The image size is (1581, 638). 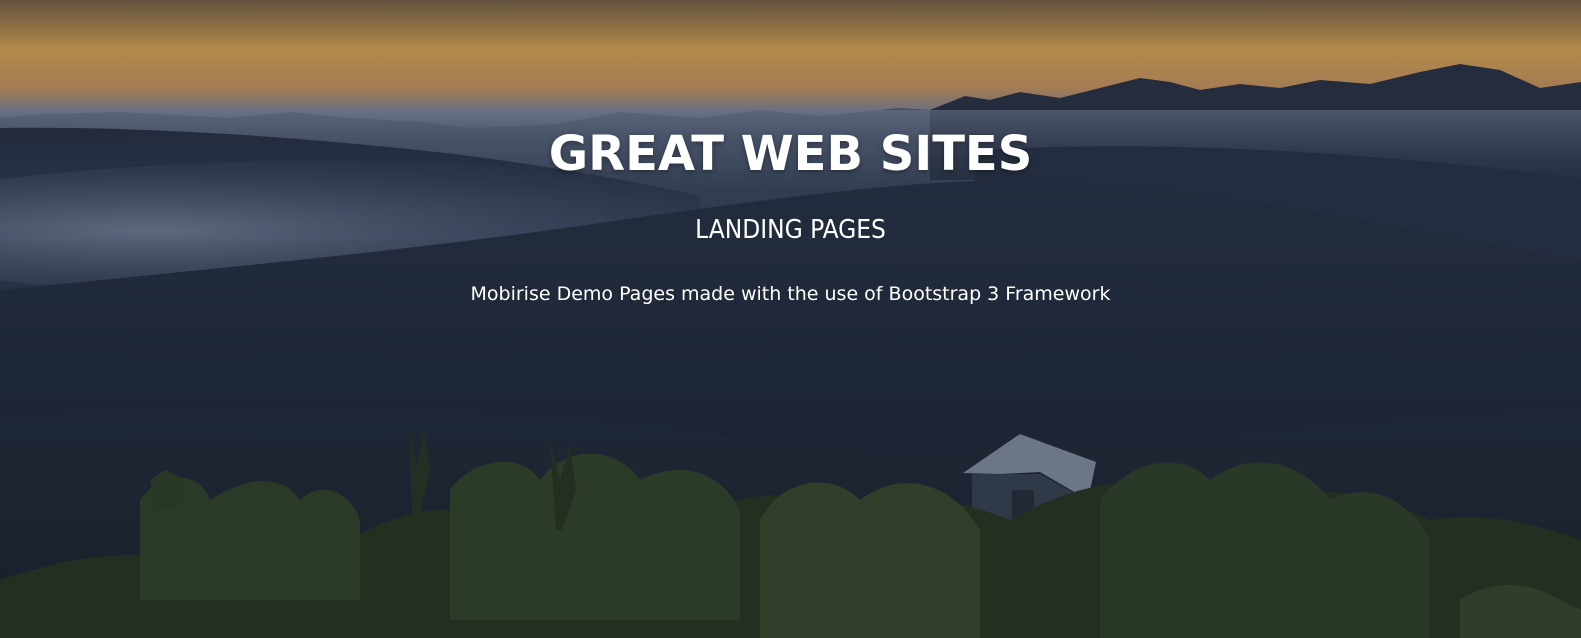 What do you see at coordinates (790, 154) in the screenshot?
I see `hero-title: GREAT WEB SITES` at bounding box center [790, 154].